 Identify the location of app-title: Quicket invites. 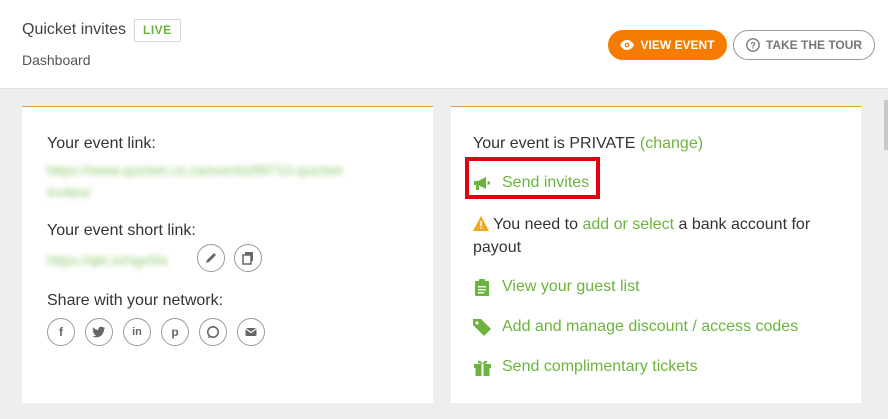
(74, 29).